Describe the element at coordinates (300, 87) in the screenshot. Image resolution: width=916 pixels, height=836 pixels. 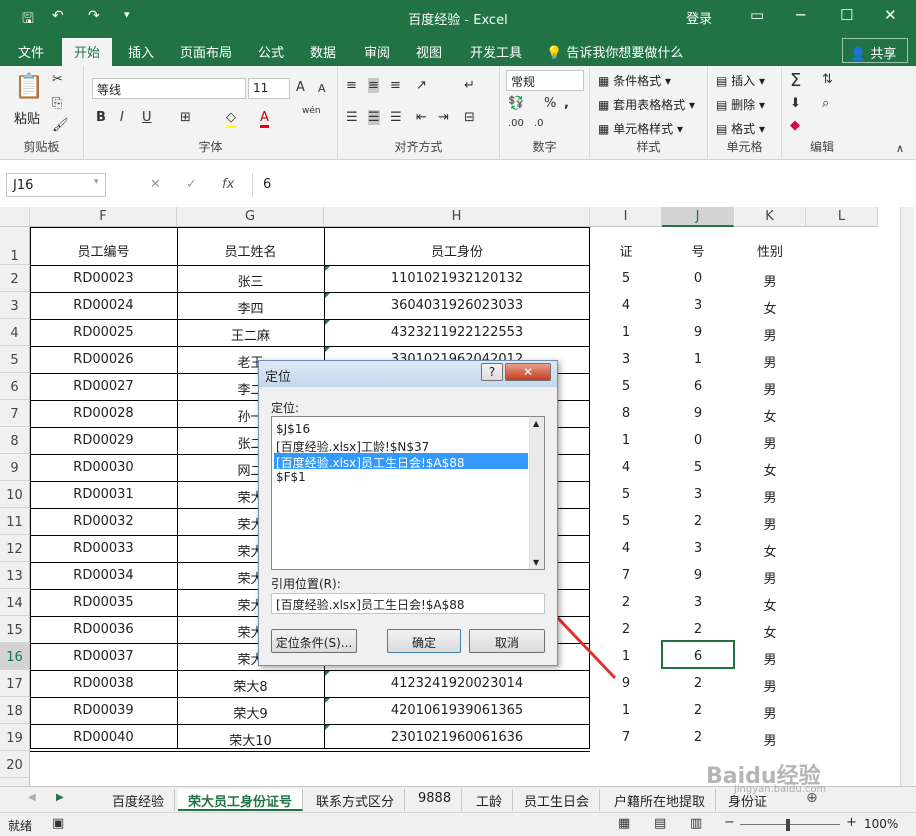
I see `grow-font-icon: A` at that location.